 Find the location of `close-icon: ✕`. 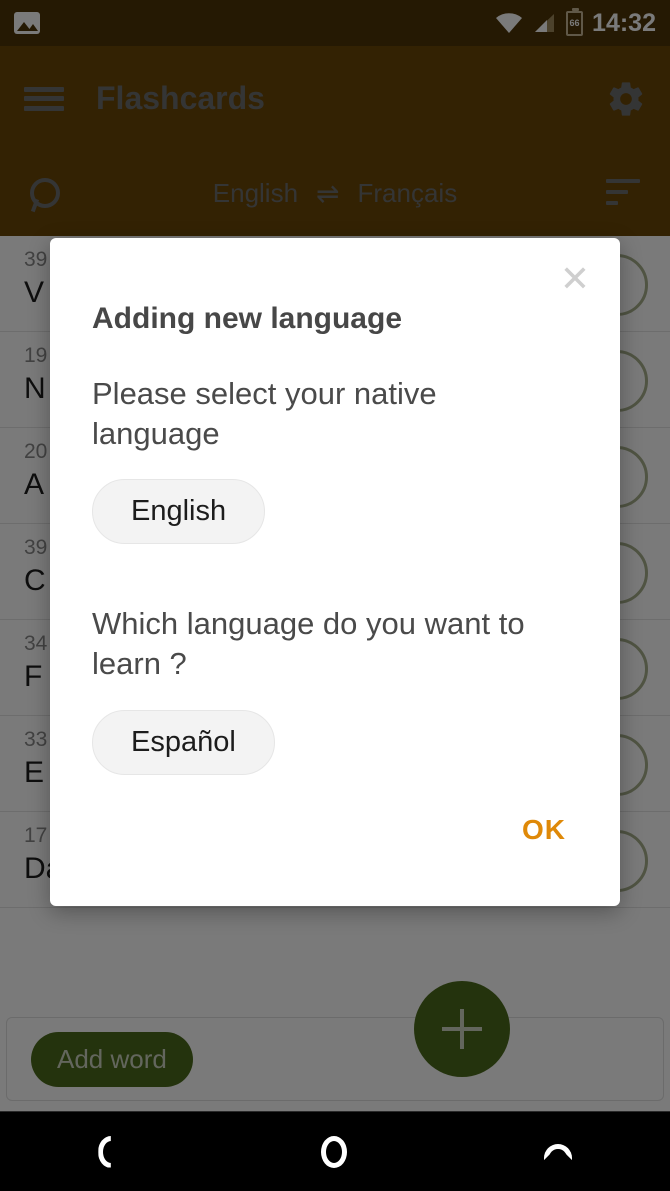

close-icon: ✕ is located at coordinates (575, 279).